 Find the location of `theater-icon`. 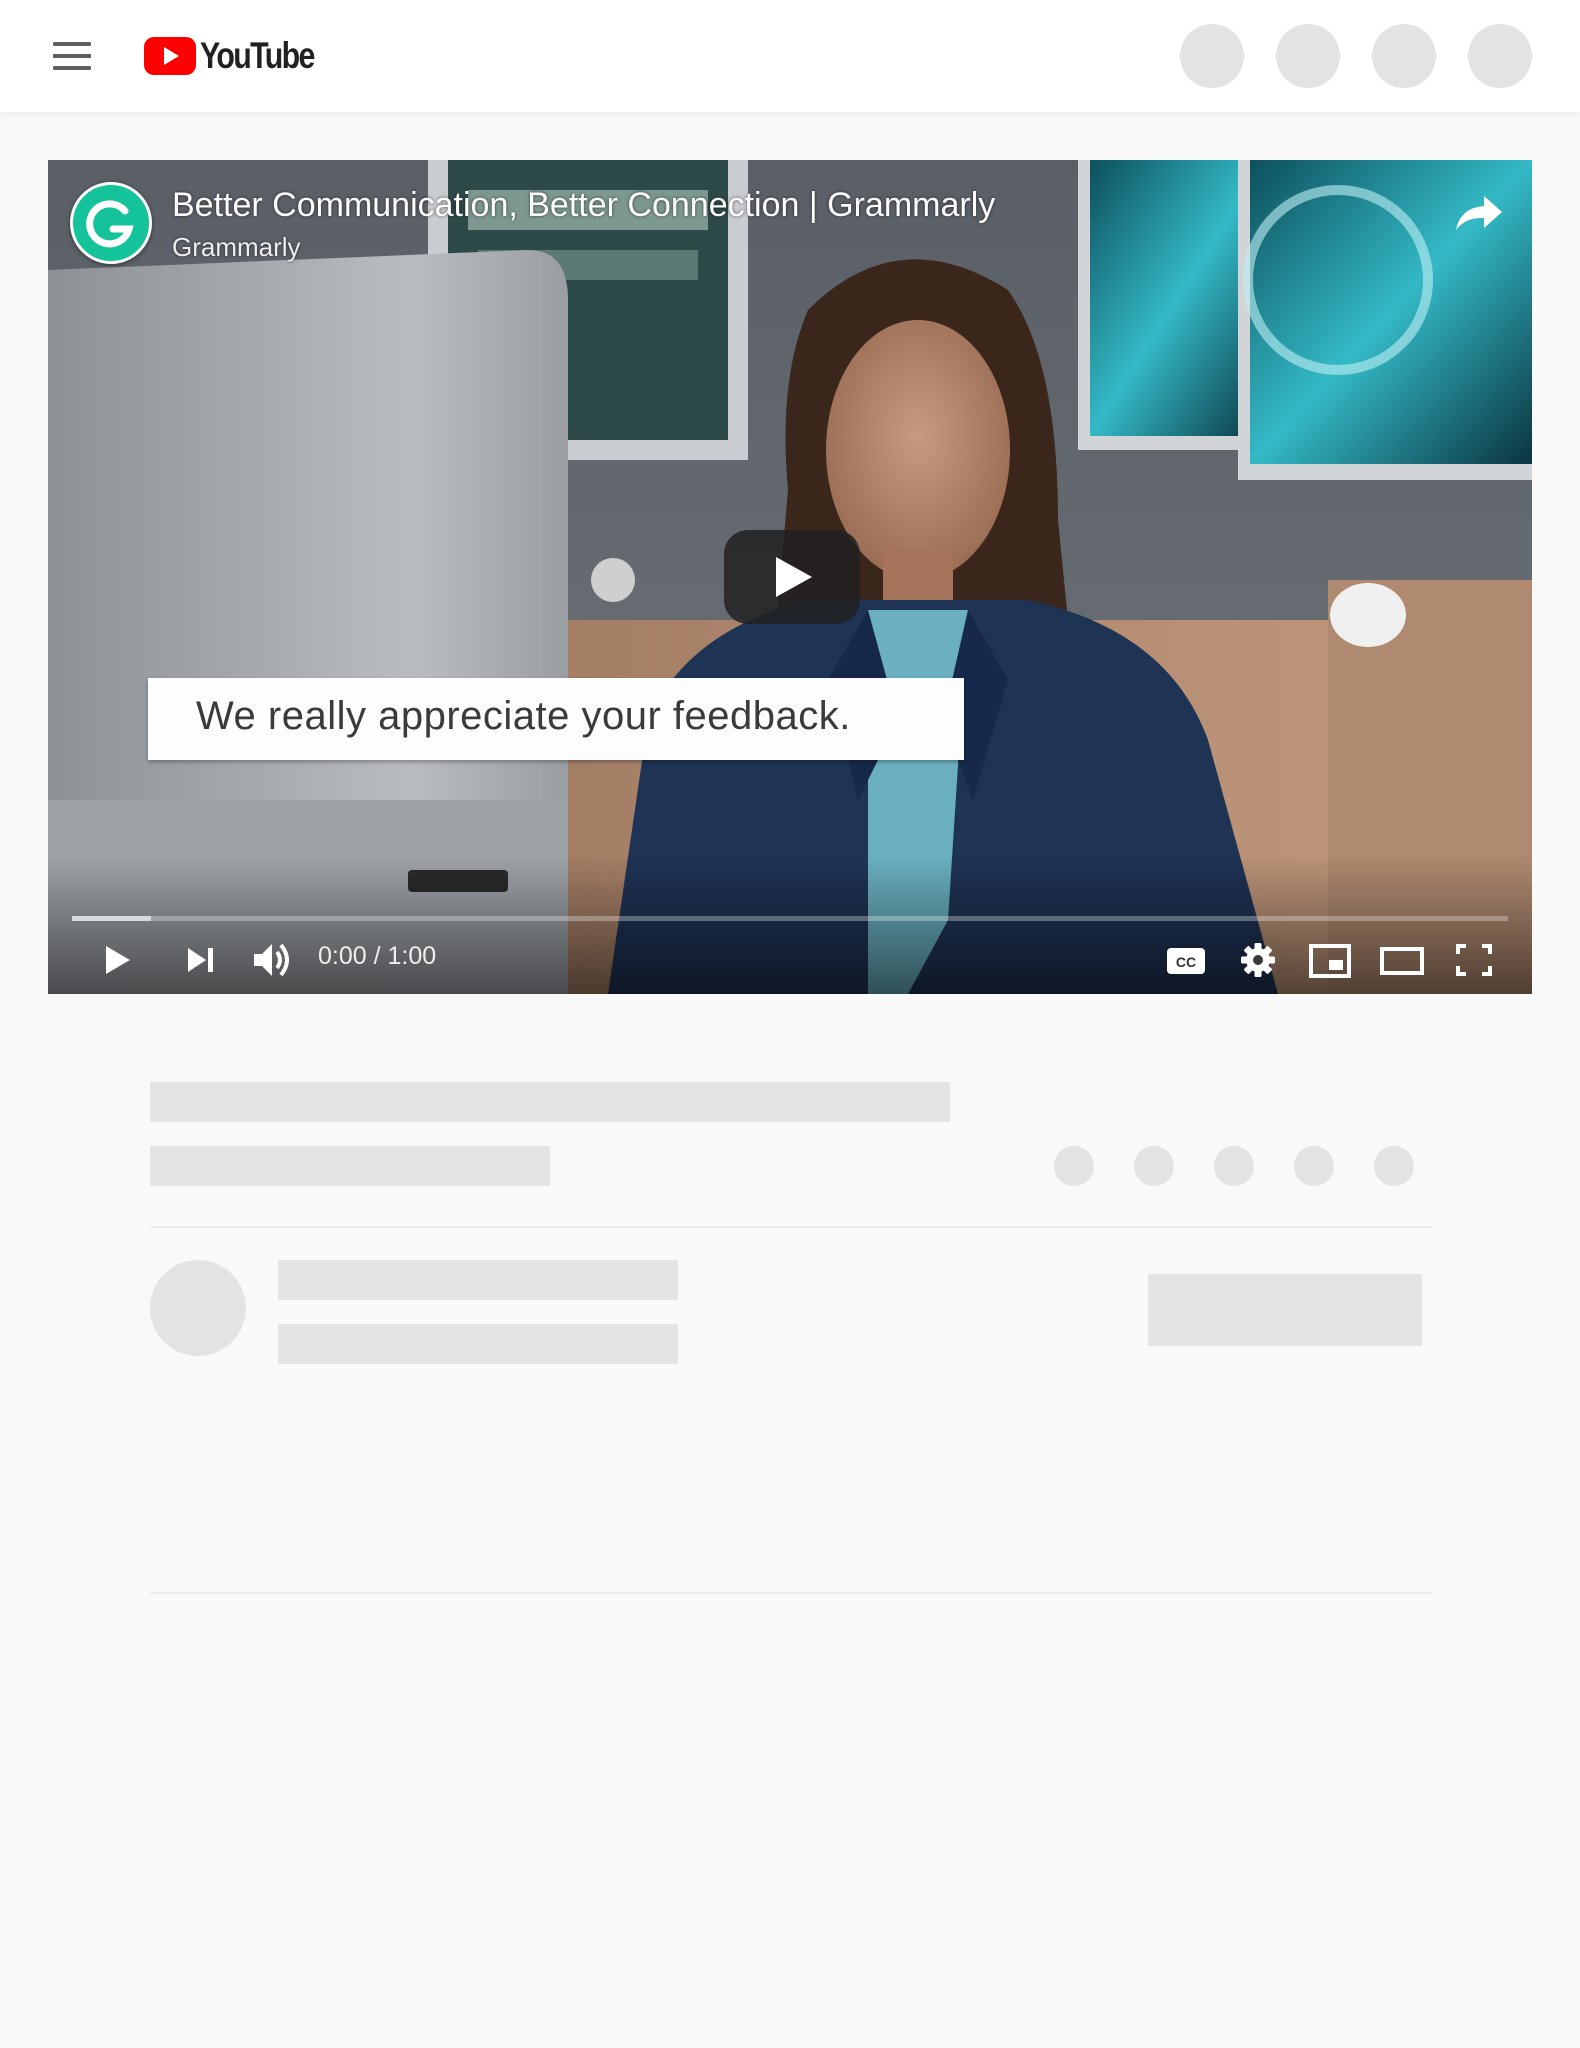

theater-icon is located at coordinates (1402, 960).